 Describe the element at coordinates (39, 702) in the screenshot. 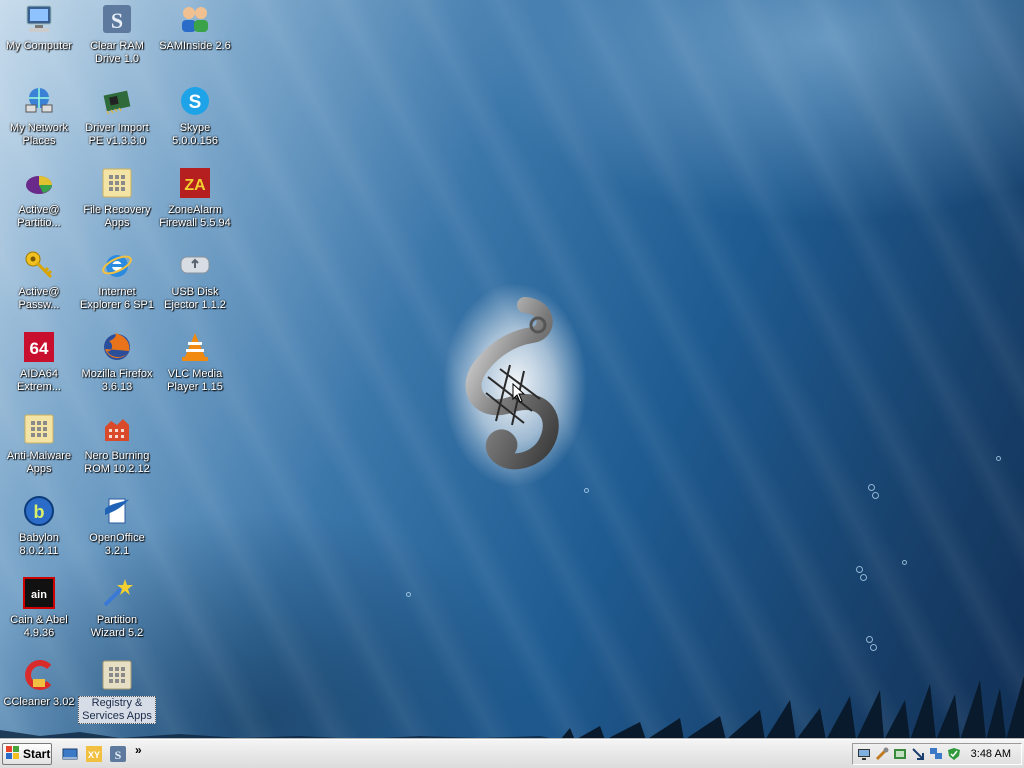

I see `desktop-icon-label: CCleaner 3.02` at that location.